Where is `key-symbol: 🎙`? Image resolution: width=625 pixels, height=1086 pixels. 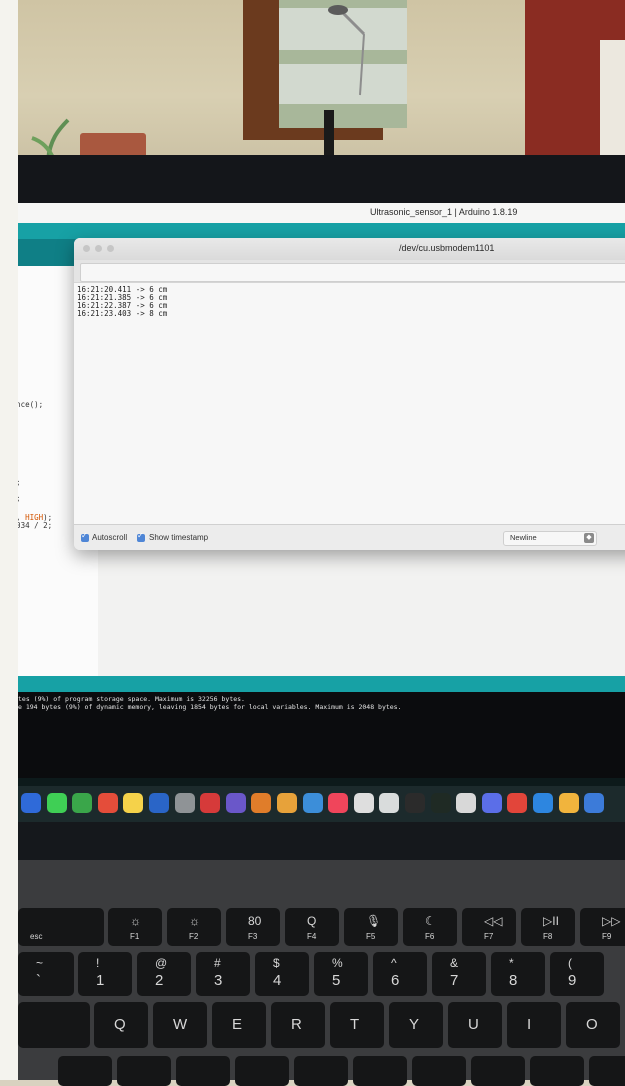 key-symbol: 🎙 is located at coordinates (374, 921).